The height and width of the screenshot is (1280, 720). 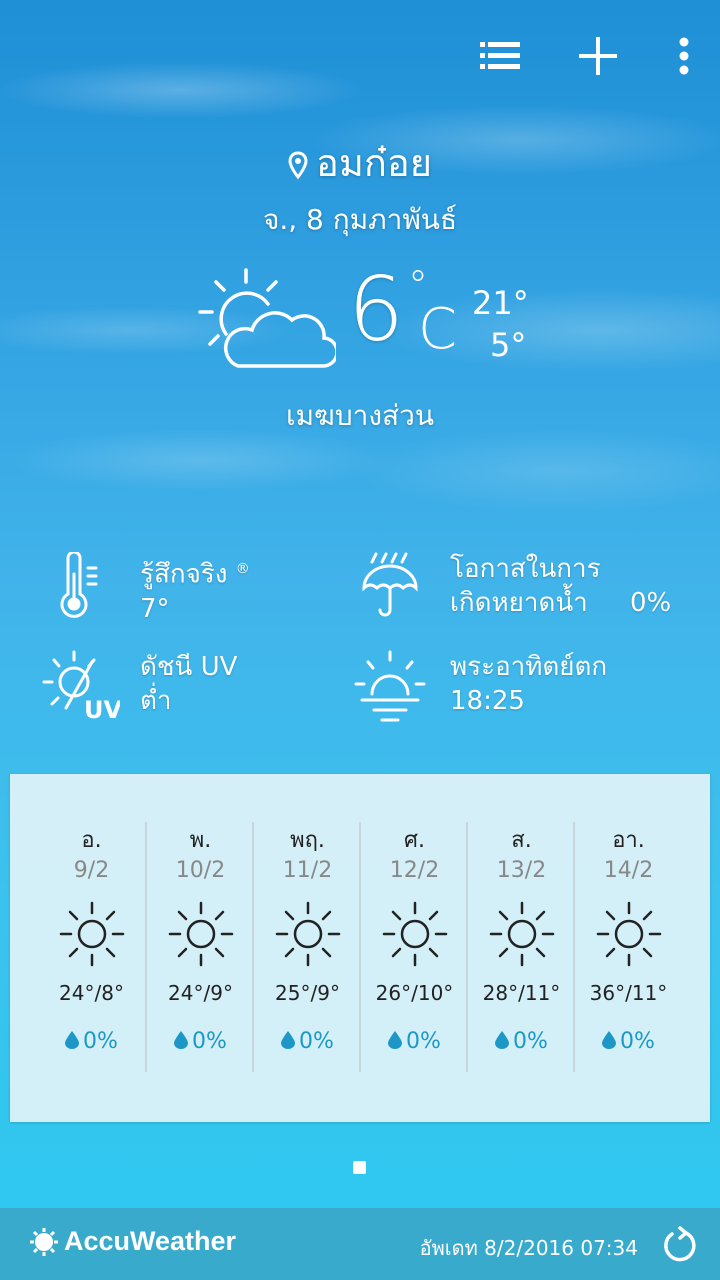 I want to click on uv-label: ดัชนี UV, so click(x=189, y=667).